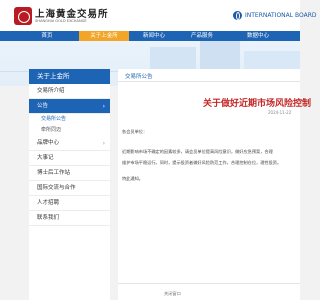  What do you see at coordinates (202, 36) in the screenshot?
I see `nav-item-products: 产品服务` at bounding box center [202, 36].